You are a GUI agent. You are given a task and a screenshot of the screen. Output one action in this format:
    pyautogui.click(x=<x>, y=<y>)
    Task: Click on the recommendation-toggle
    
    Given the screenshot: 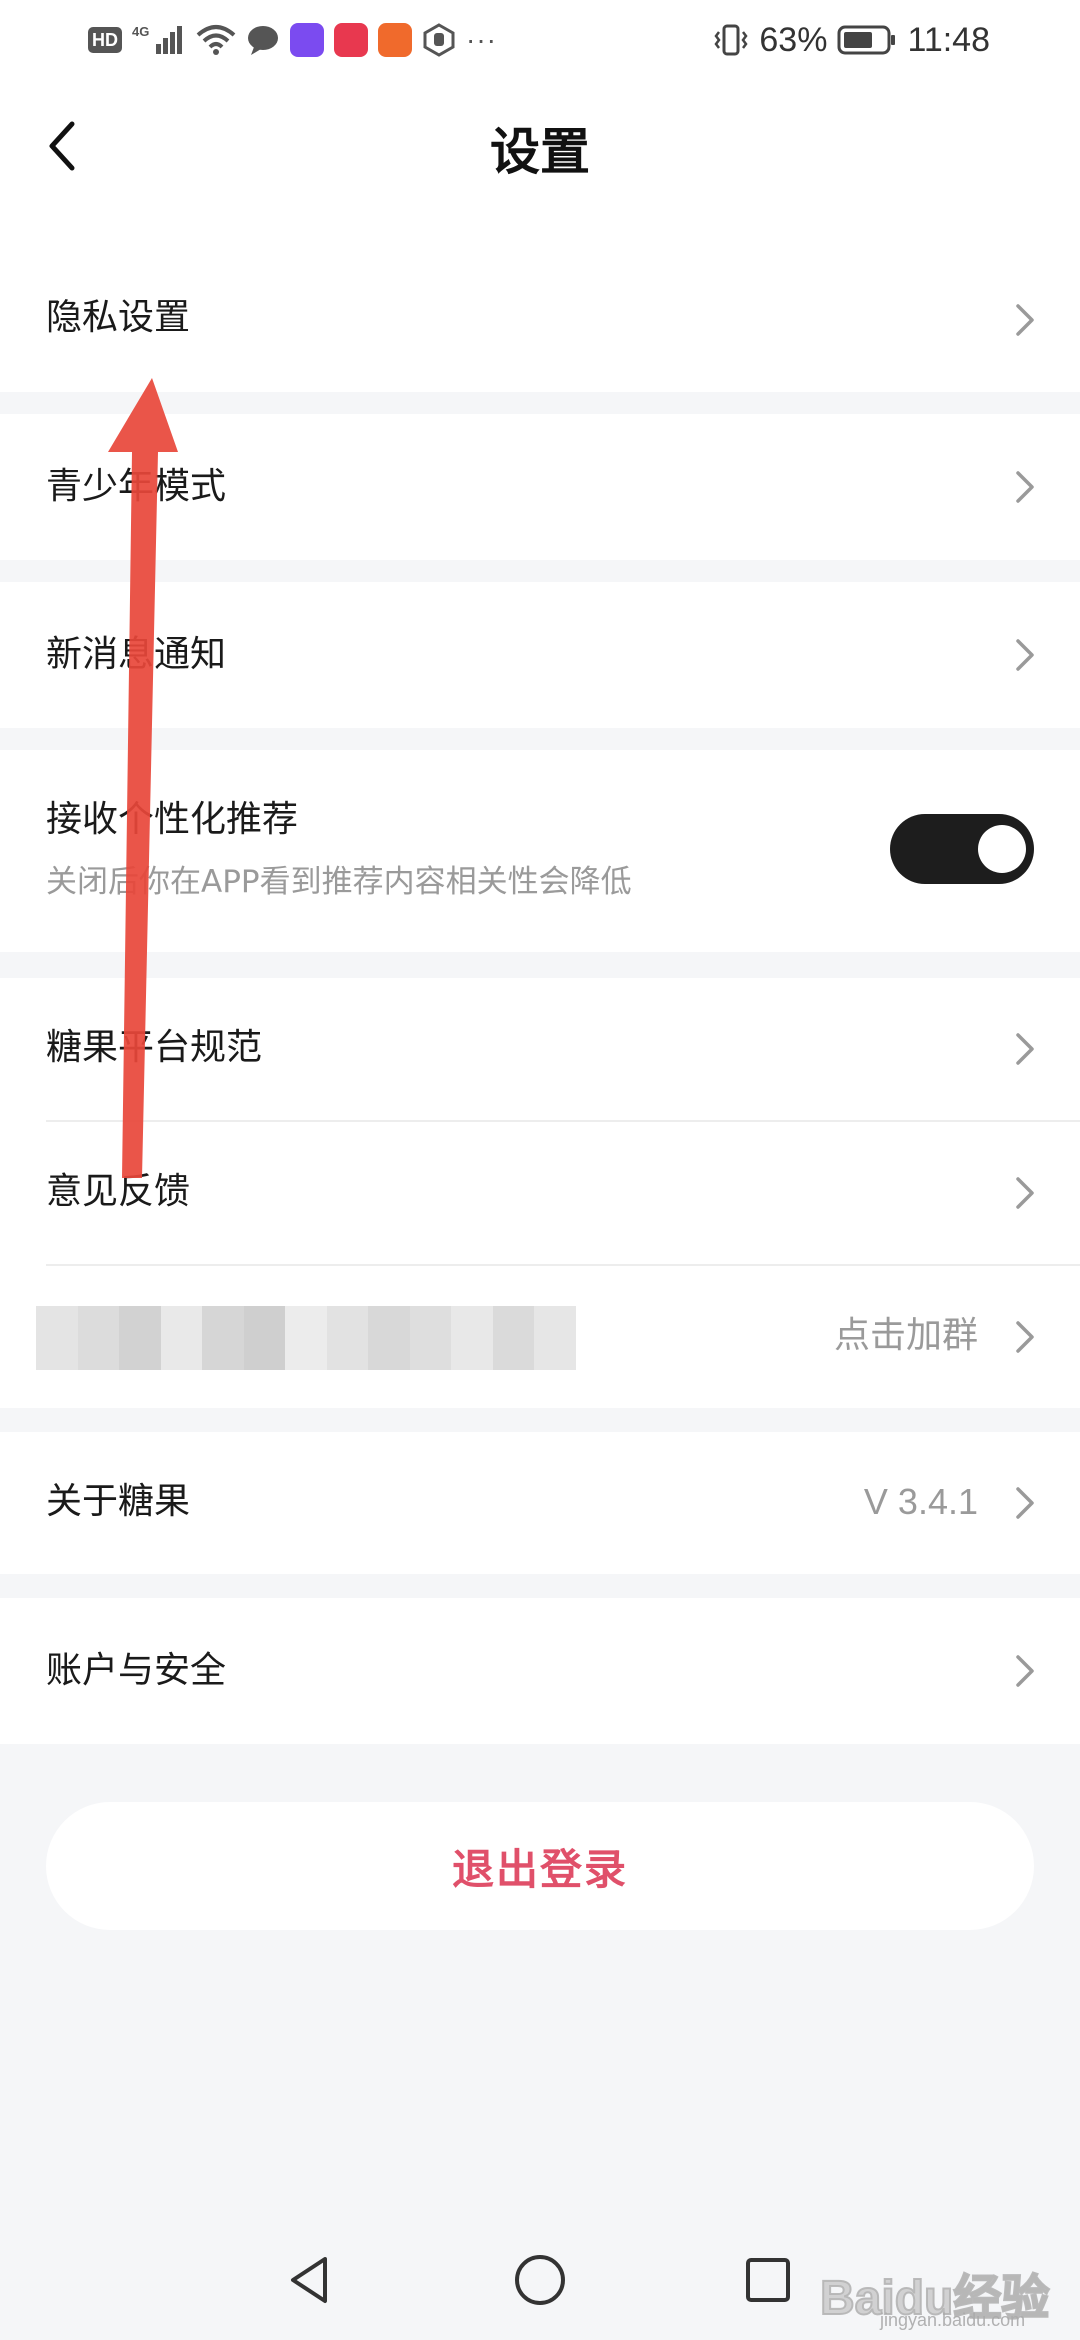 What is the action you would take?
    pyautogui.click(x=962, y=849)
    